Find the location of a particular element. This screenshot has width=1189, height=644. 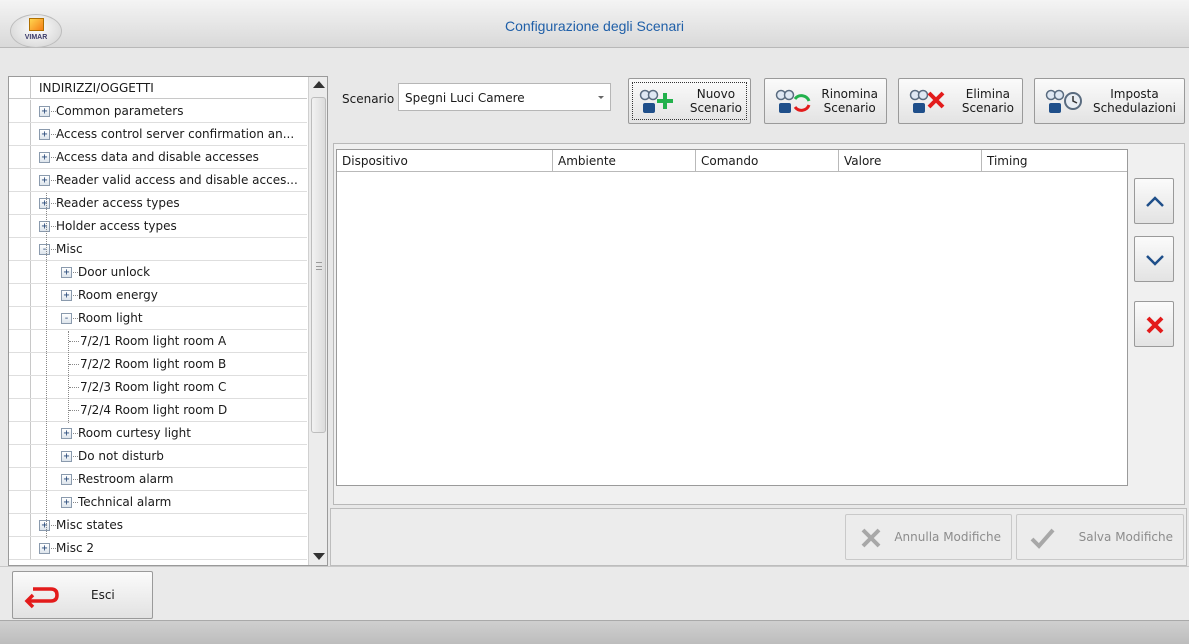

checkmark-icon is located at coordinates (1042, 538).